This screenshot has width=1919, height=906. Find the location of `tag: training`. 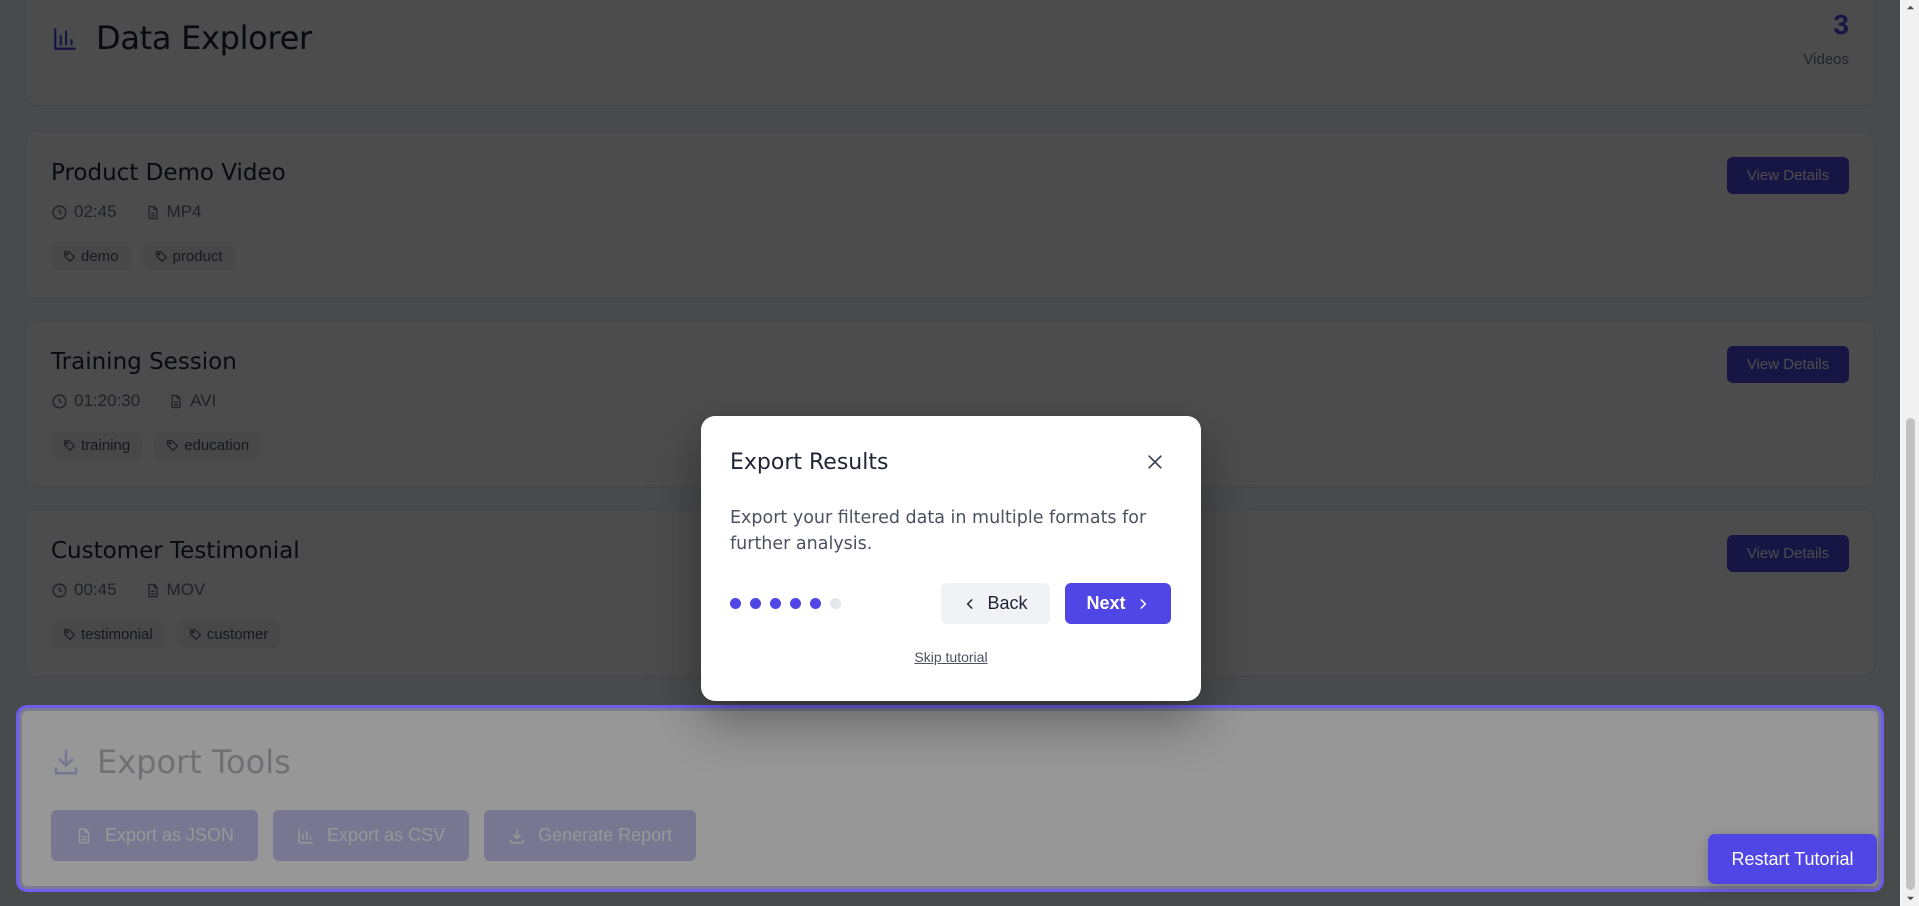

tag: training is located at coordinates (97, 445).